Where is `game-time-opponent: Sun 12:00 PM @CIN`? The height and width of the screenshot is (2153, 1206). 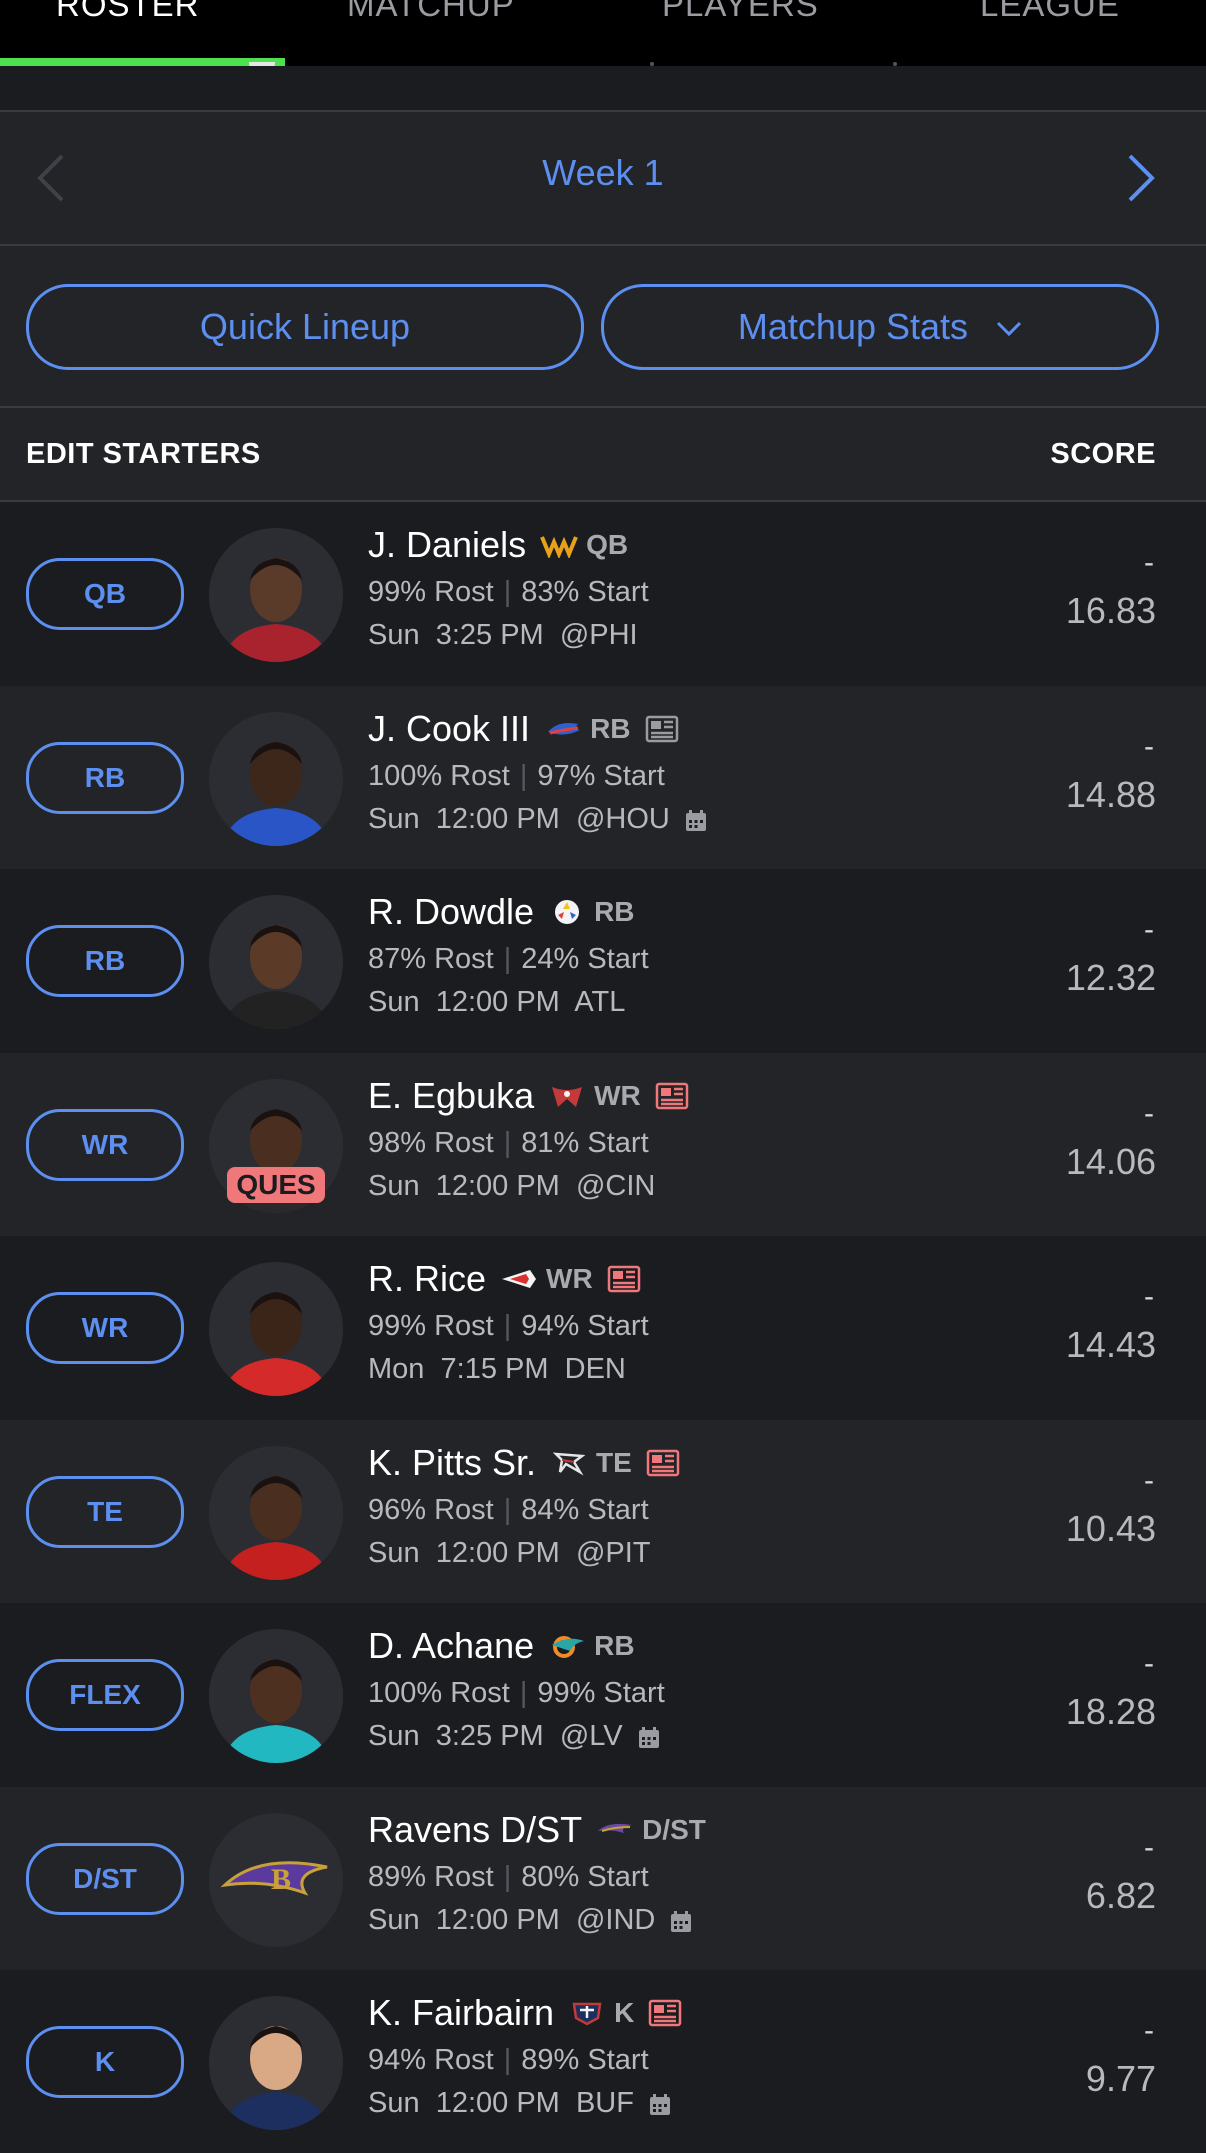 game-time-opponent: Sun 12:00 PM @CIN is located at coordinates (511, 1186).